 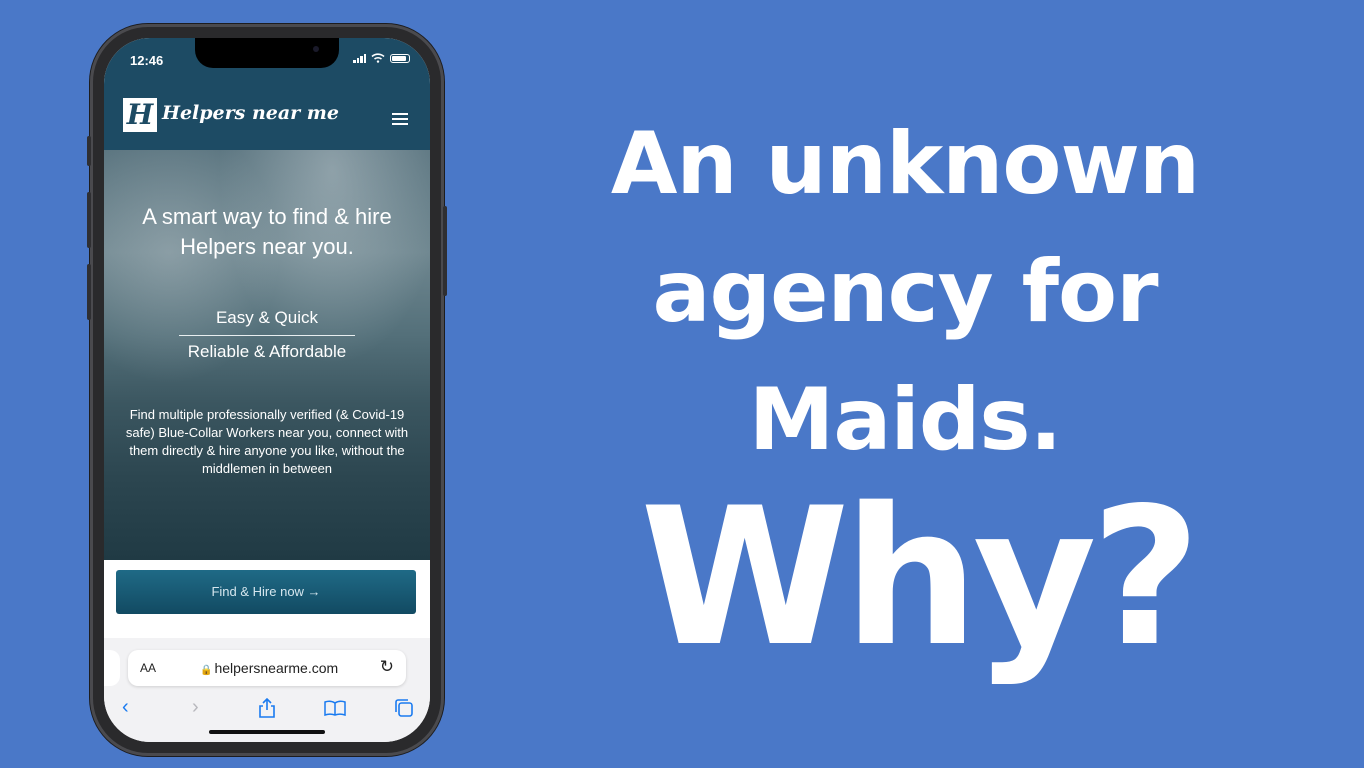 What do you see at coordinates (316, 49) in the screenshot?
I see `camera` at bounding box center [316, 49].